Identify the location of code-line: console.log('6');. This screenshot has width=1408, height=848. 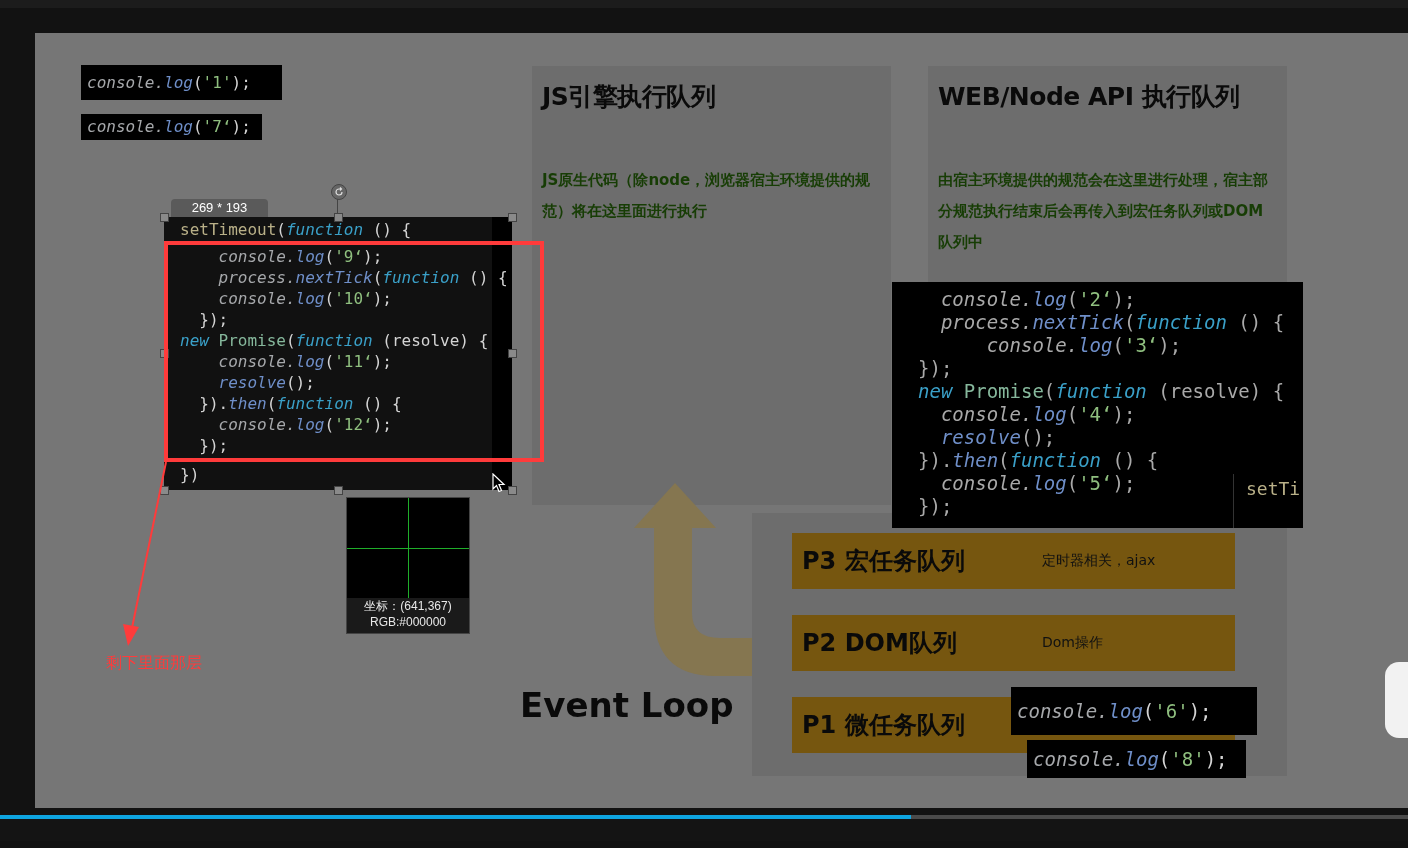
(1115, 711).